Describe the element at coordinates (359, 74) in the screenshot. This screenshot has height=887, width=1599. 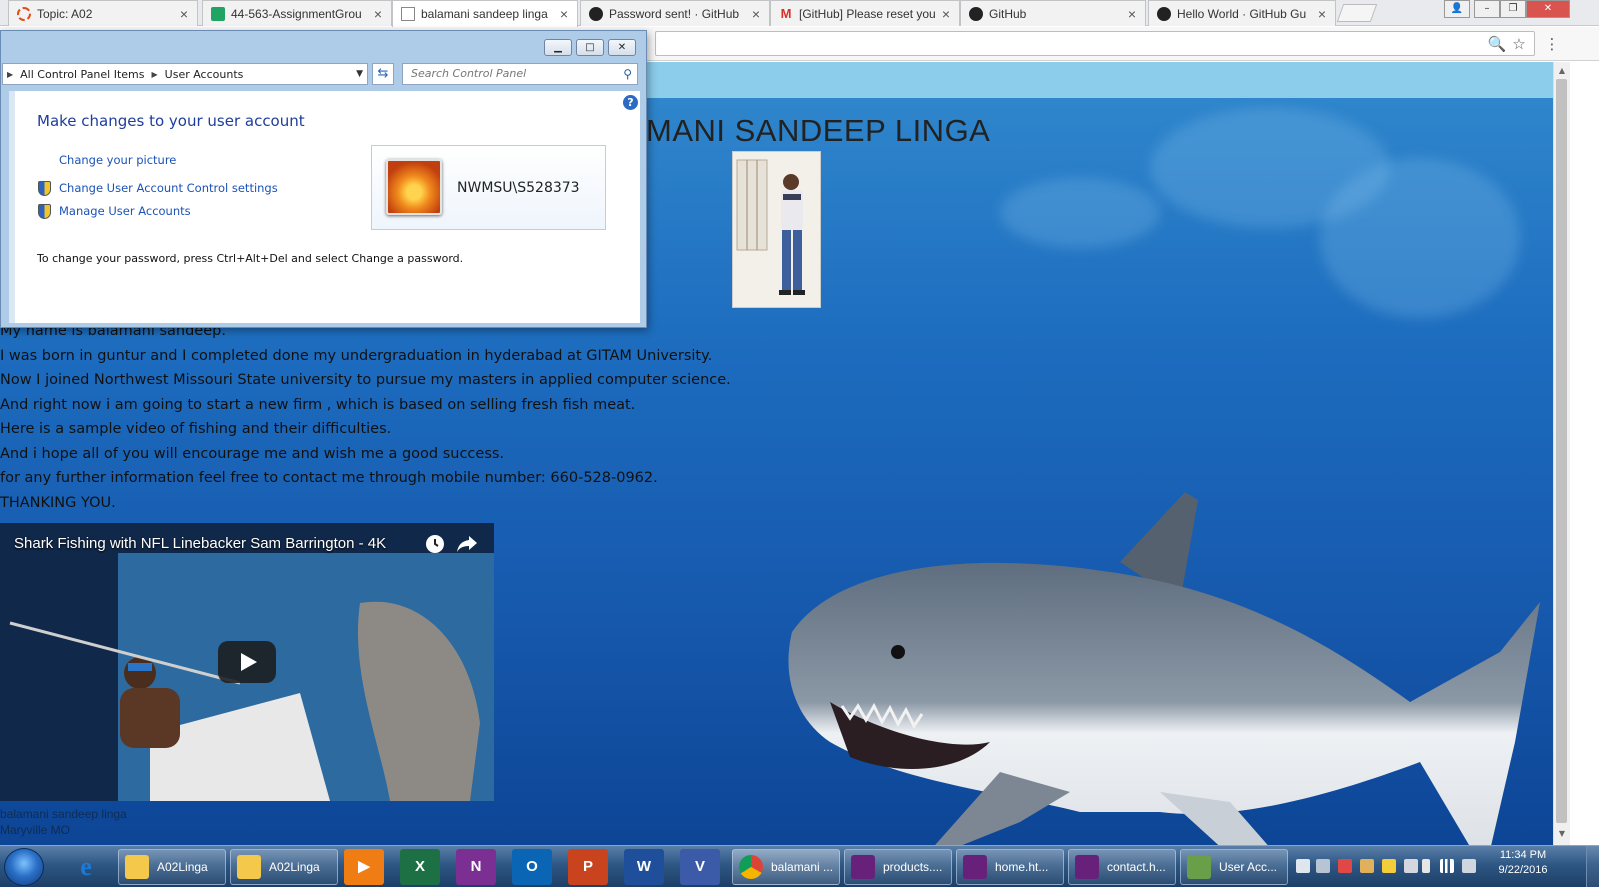
I see `chevron-down-icon: ▼` at that location.